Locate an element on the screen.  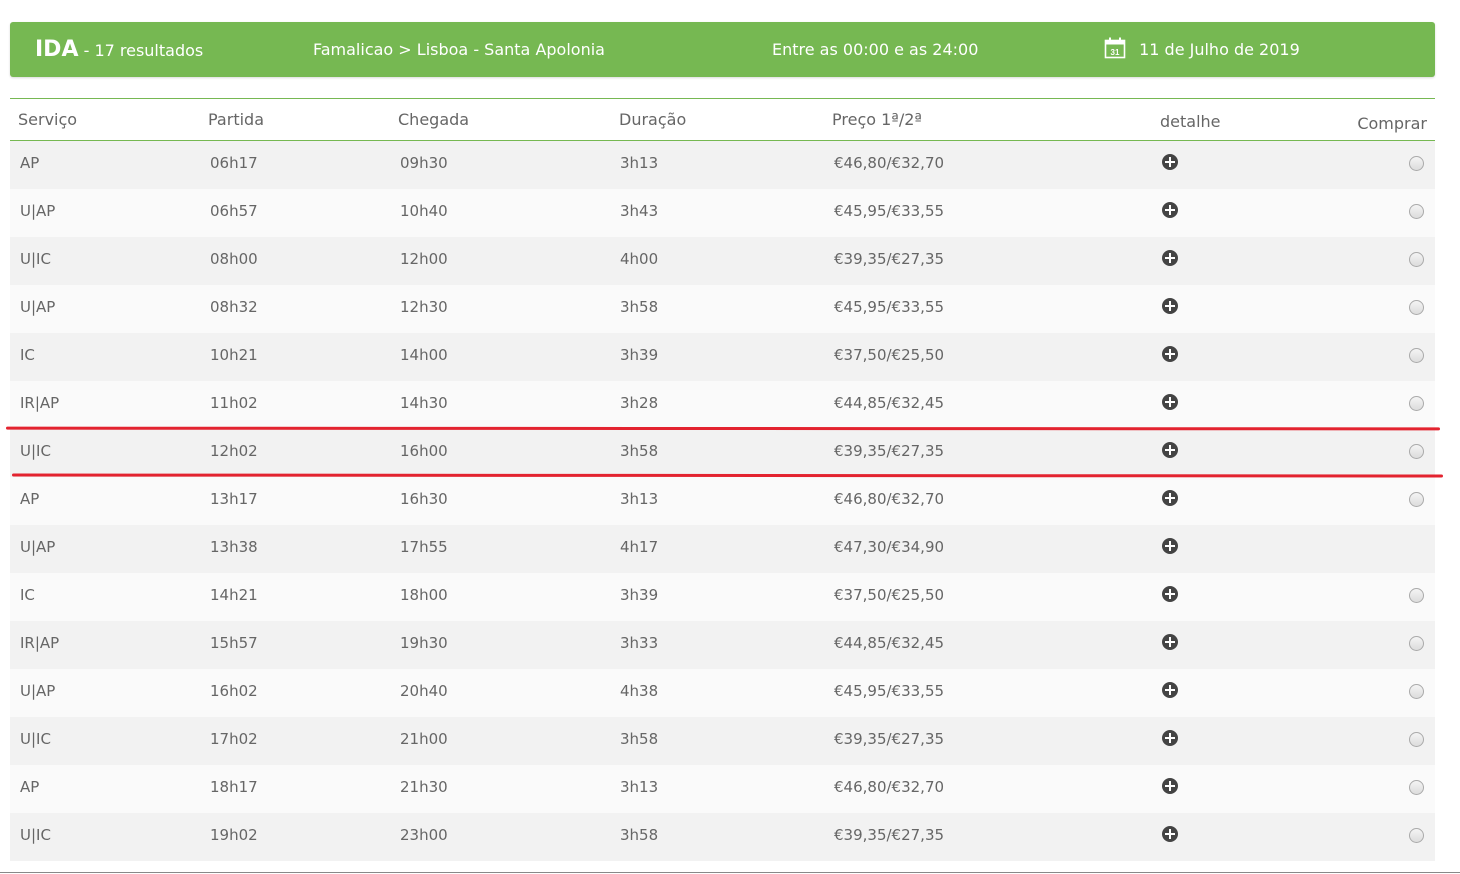
col-duracao: Duração is located at coordinates (652, 119).